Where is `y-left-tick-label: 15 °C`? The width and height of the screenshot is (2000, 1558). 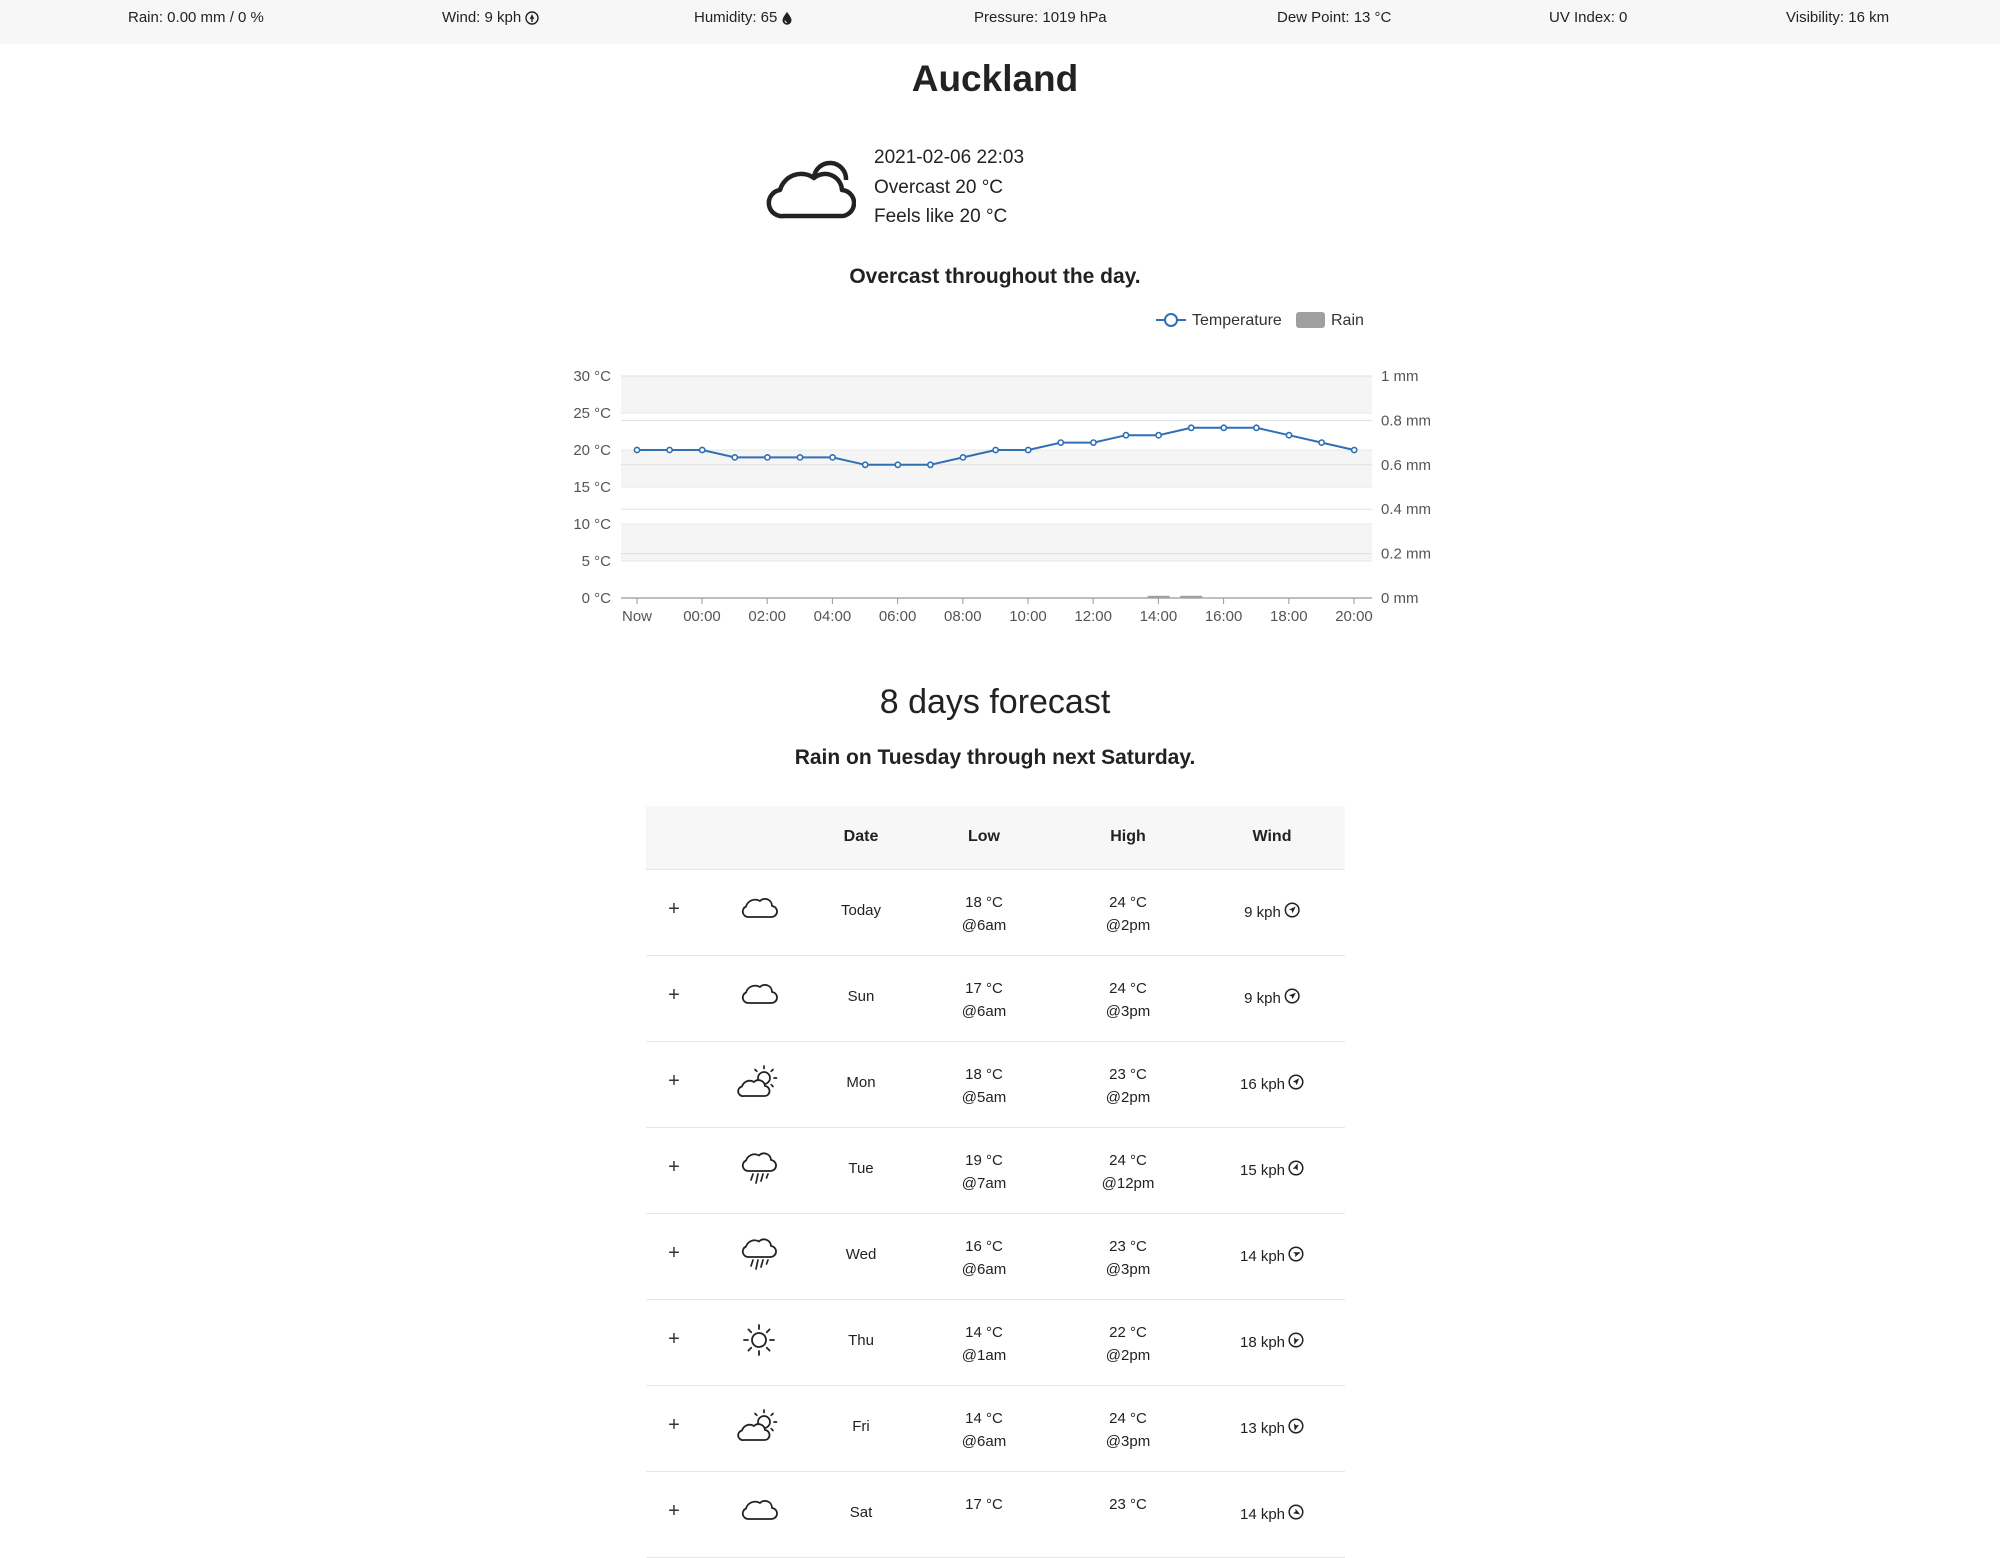
y-left-tick-label: 15 °C is located at coordinates (592, 487).